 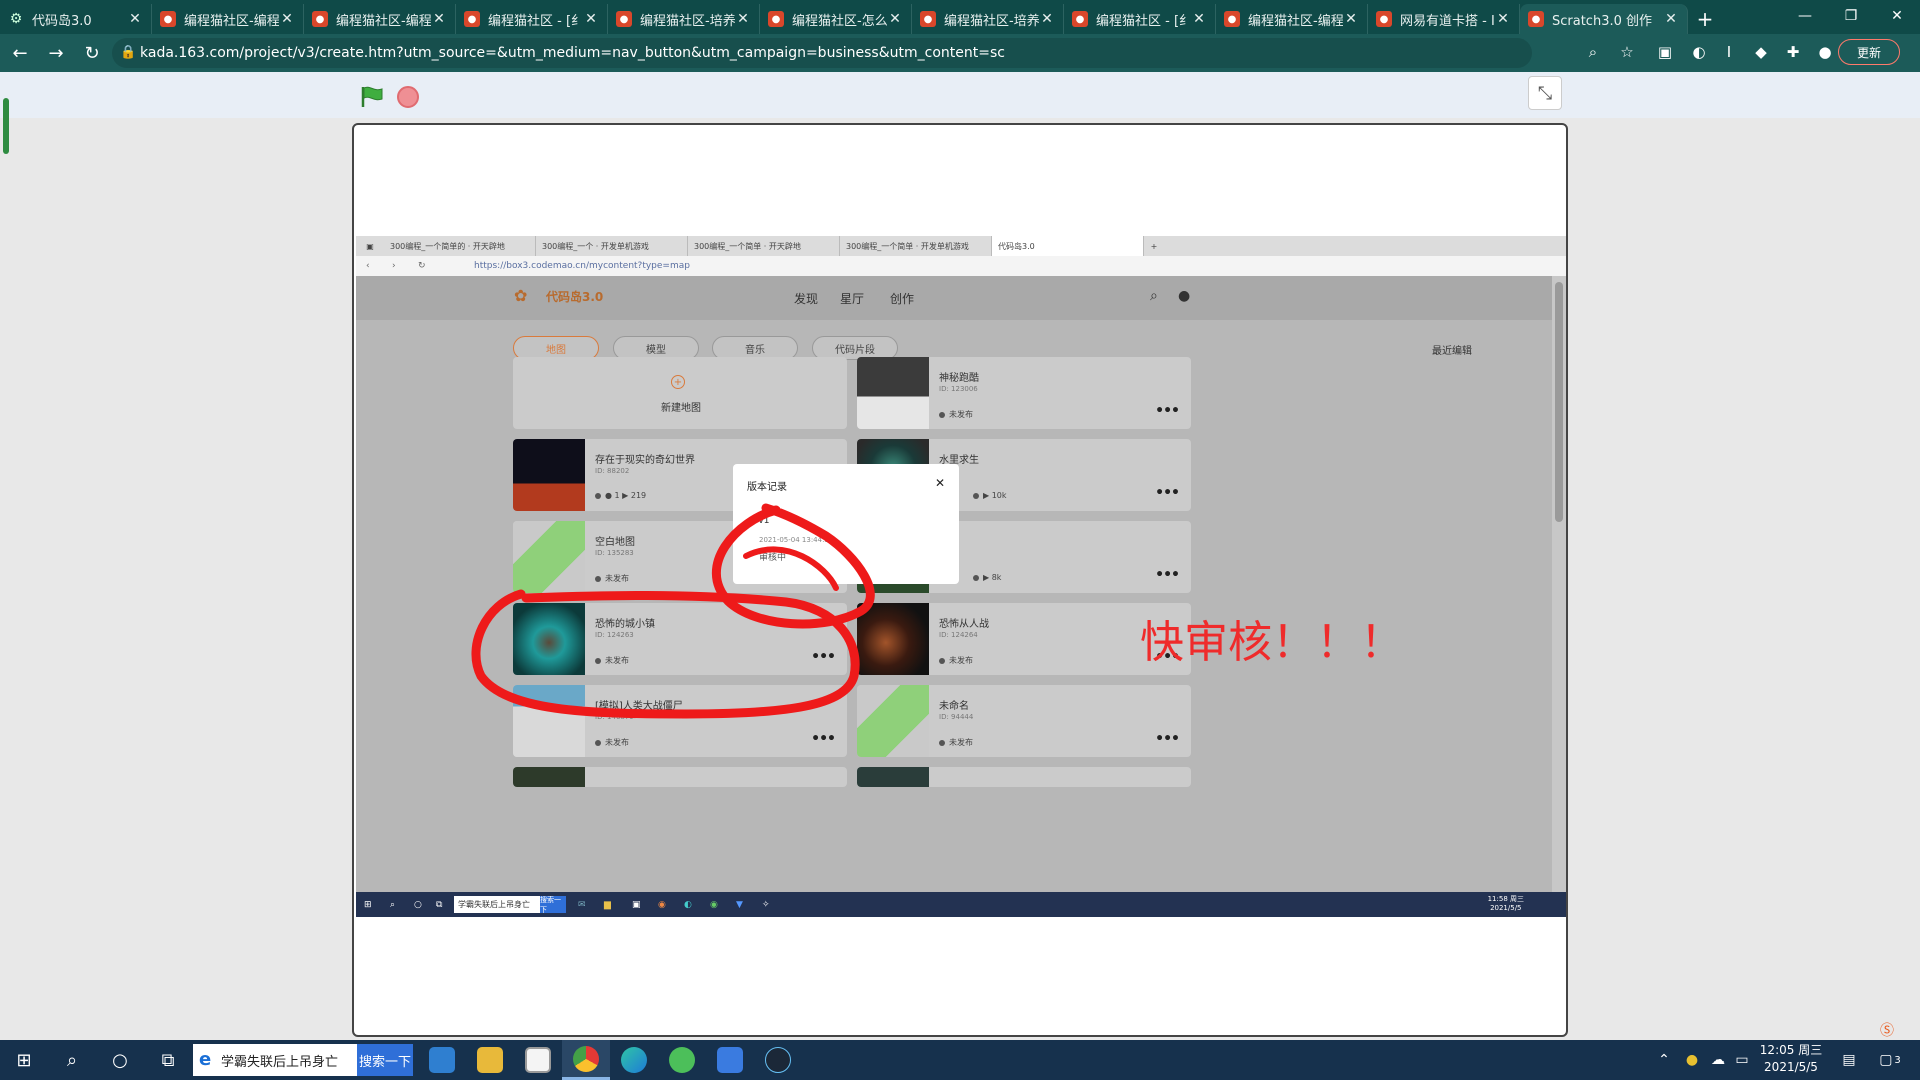 What do you see at coordinates (442, 1060) in the screenshot?
I see `mail-icon` at bounding box center [442, 1060].